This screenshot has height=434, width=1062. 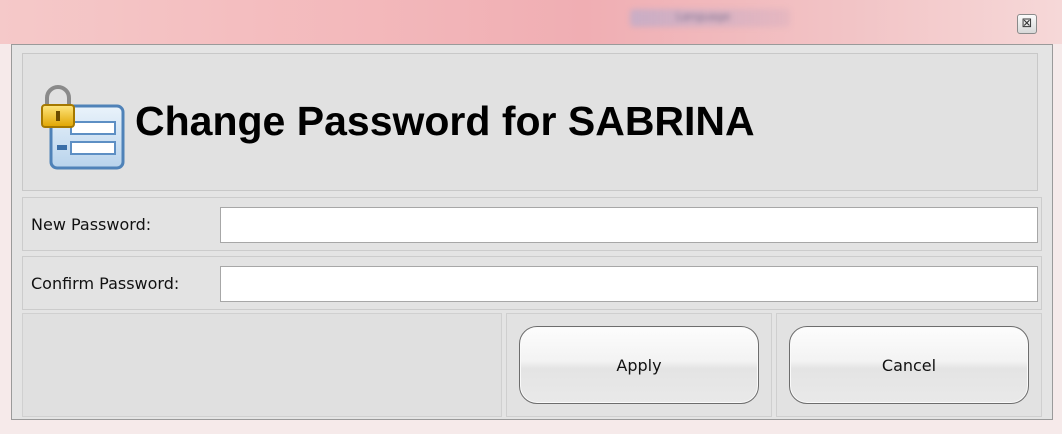 I want to click on lock-form-icon, so click(x=83, y=127).